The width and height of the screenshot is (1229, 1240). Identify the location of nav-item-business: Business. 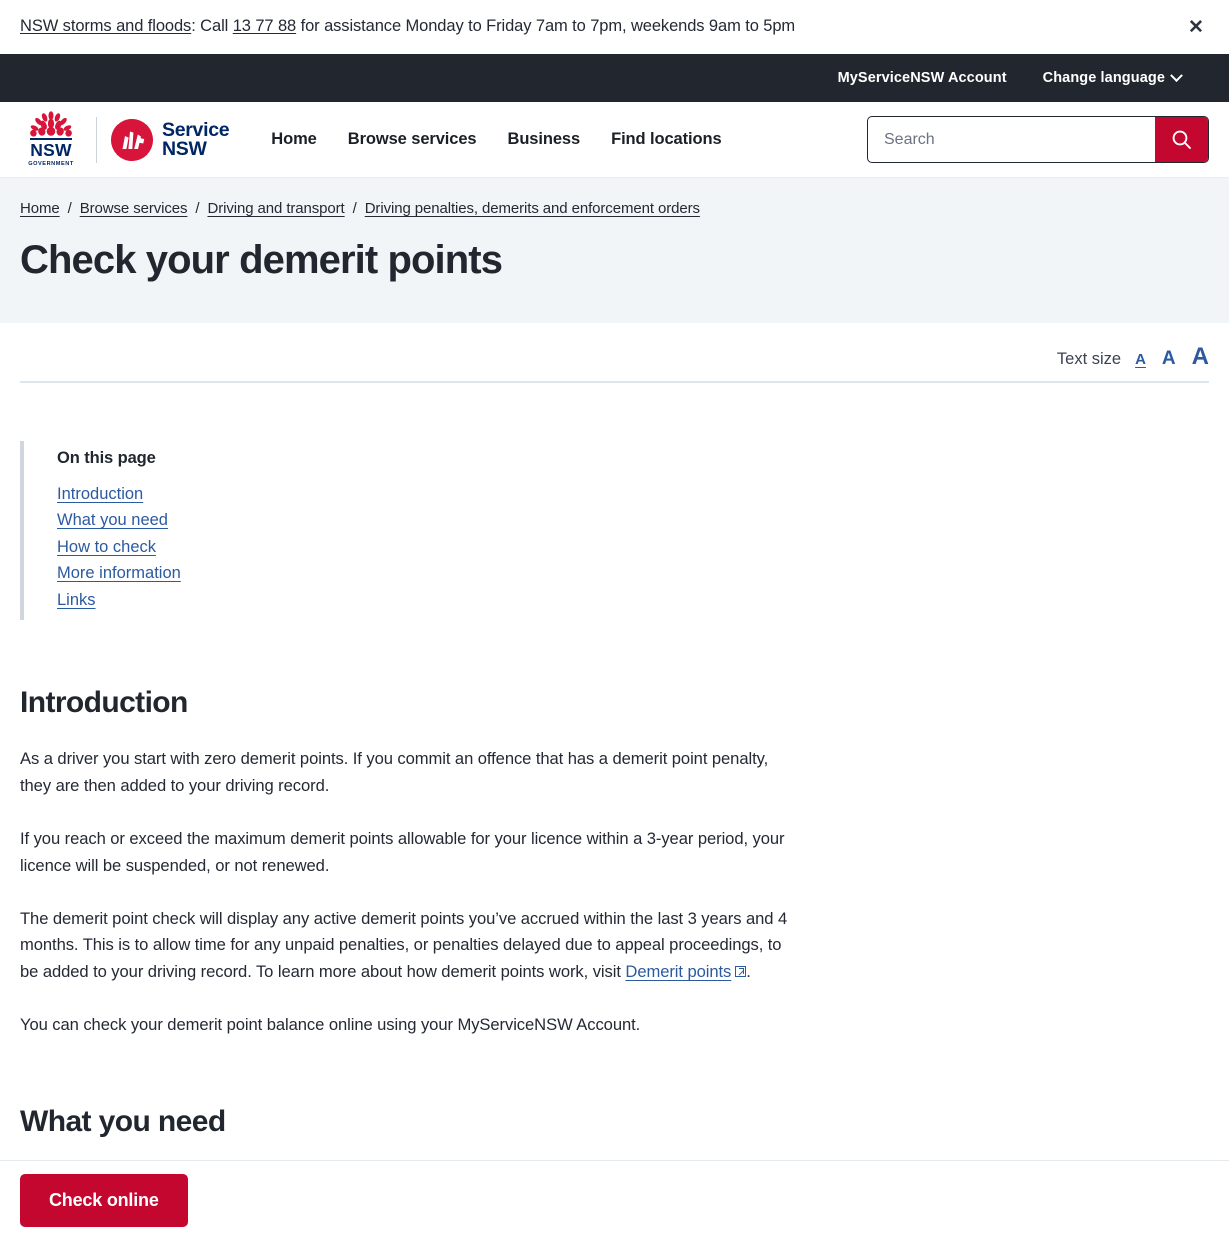
(544, 139).